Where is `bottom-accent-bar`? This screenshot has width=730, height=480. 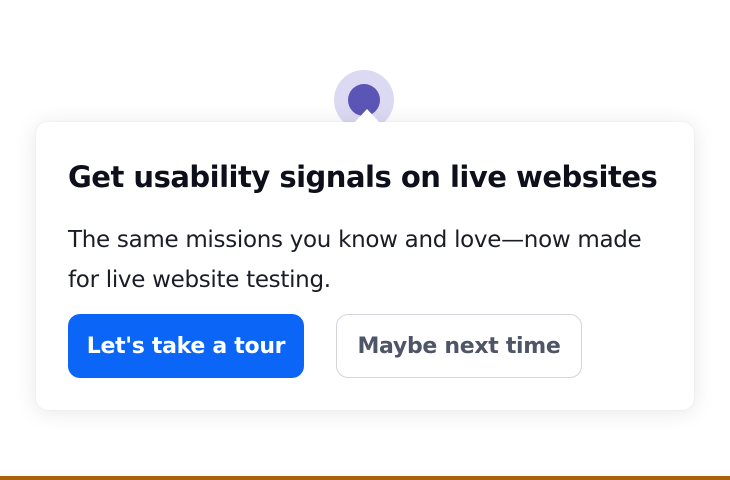
bottom-accent-bar is located at coordinates (365, 478).